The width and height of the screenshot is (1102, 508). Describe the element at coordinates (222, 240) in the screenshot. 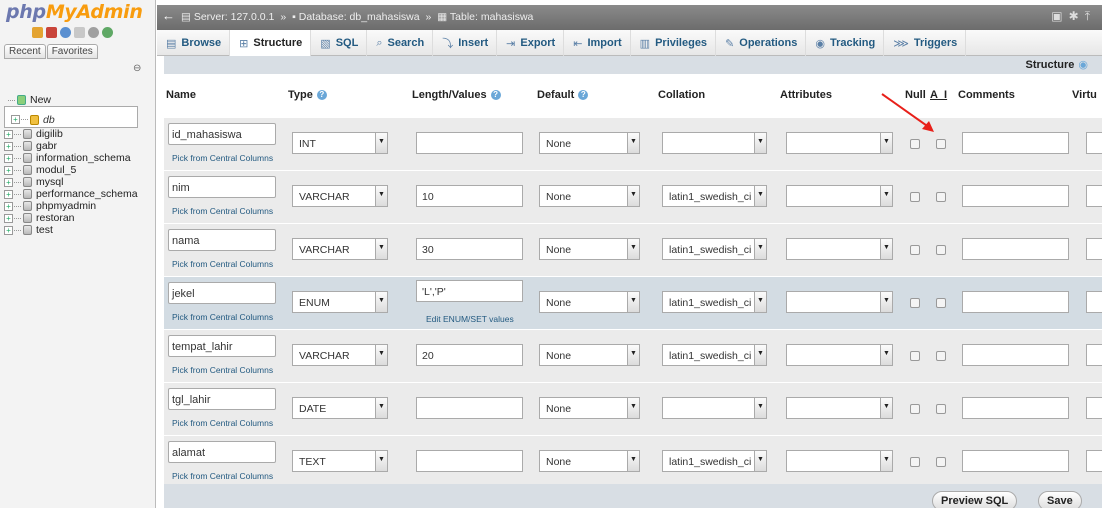

I see `column-name-input: nama` at that location.